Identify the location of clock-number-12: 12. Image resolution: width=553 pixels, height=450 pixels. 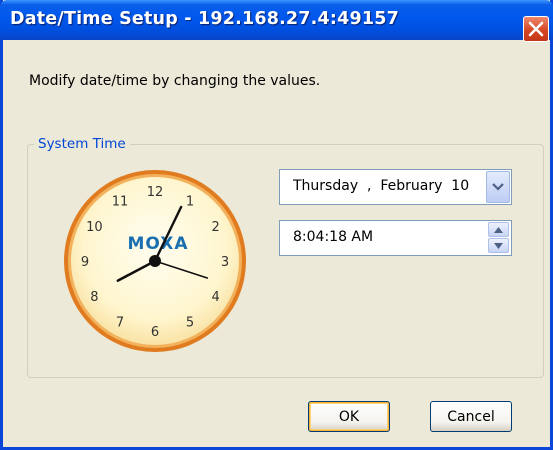
(155, 192).